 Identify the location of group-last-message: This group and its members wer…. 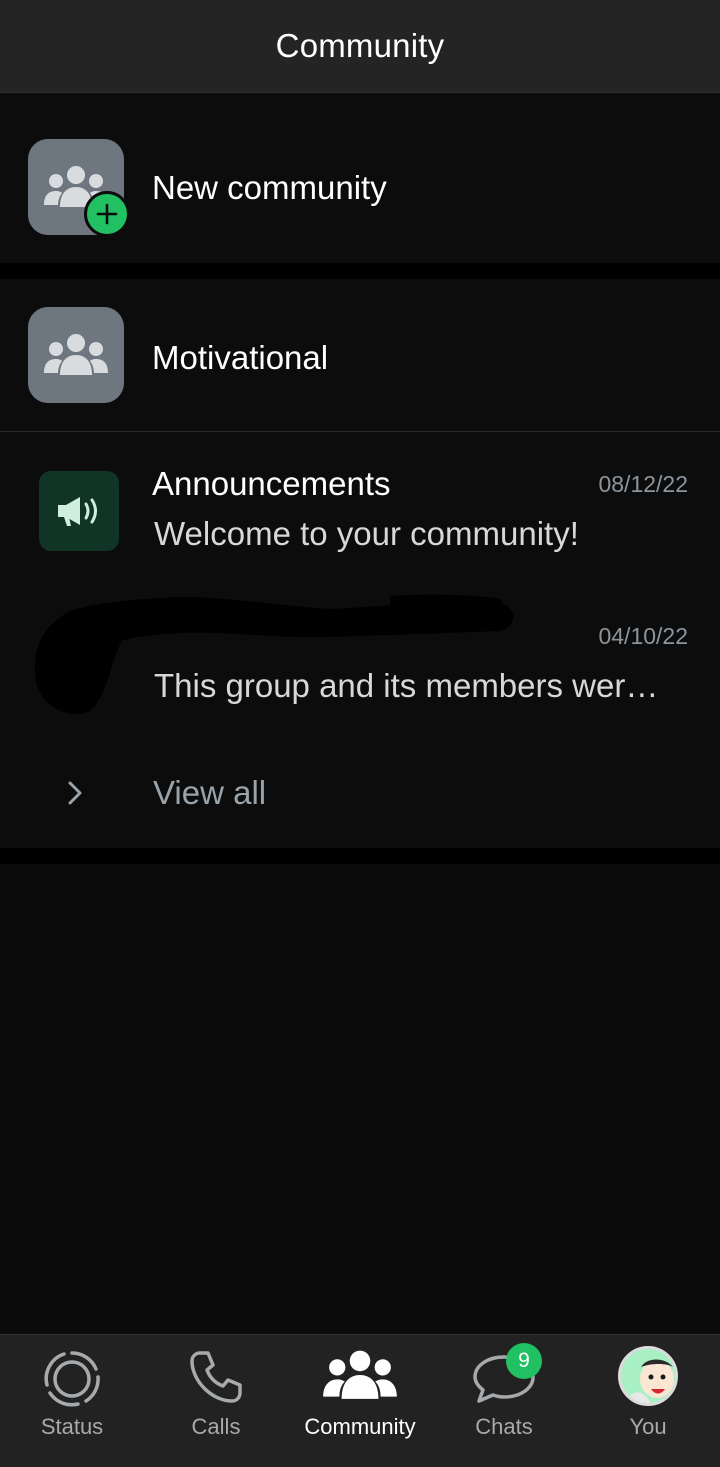
(406, 685).